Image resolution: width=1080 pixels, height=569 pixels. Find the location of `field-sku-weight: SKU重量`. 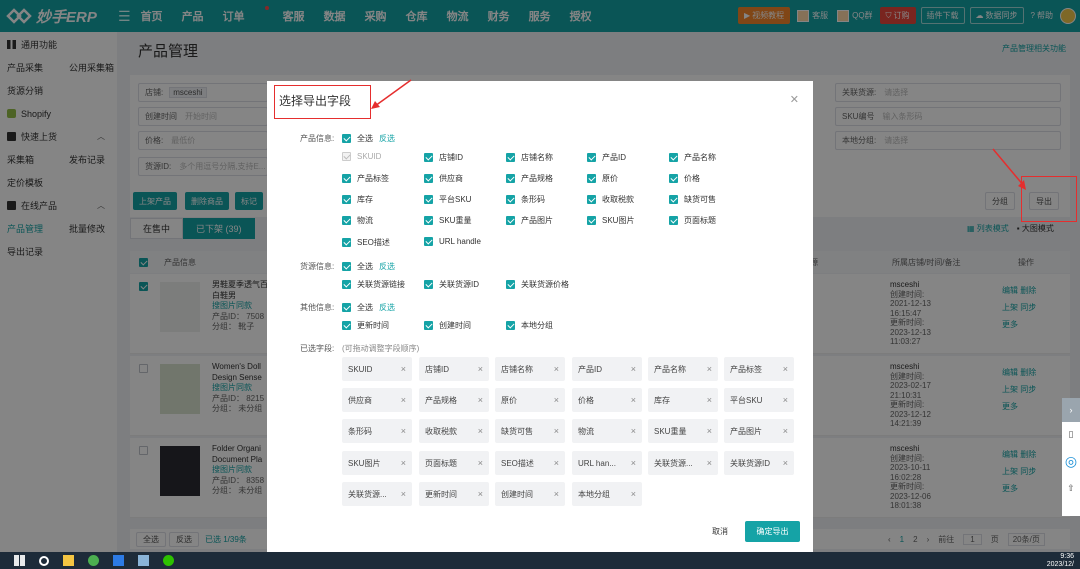

field-sku-weight: SKU重量 is located at coordinates (447, 220).